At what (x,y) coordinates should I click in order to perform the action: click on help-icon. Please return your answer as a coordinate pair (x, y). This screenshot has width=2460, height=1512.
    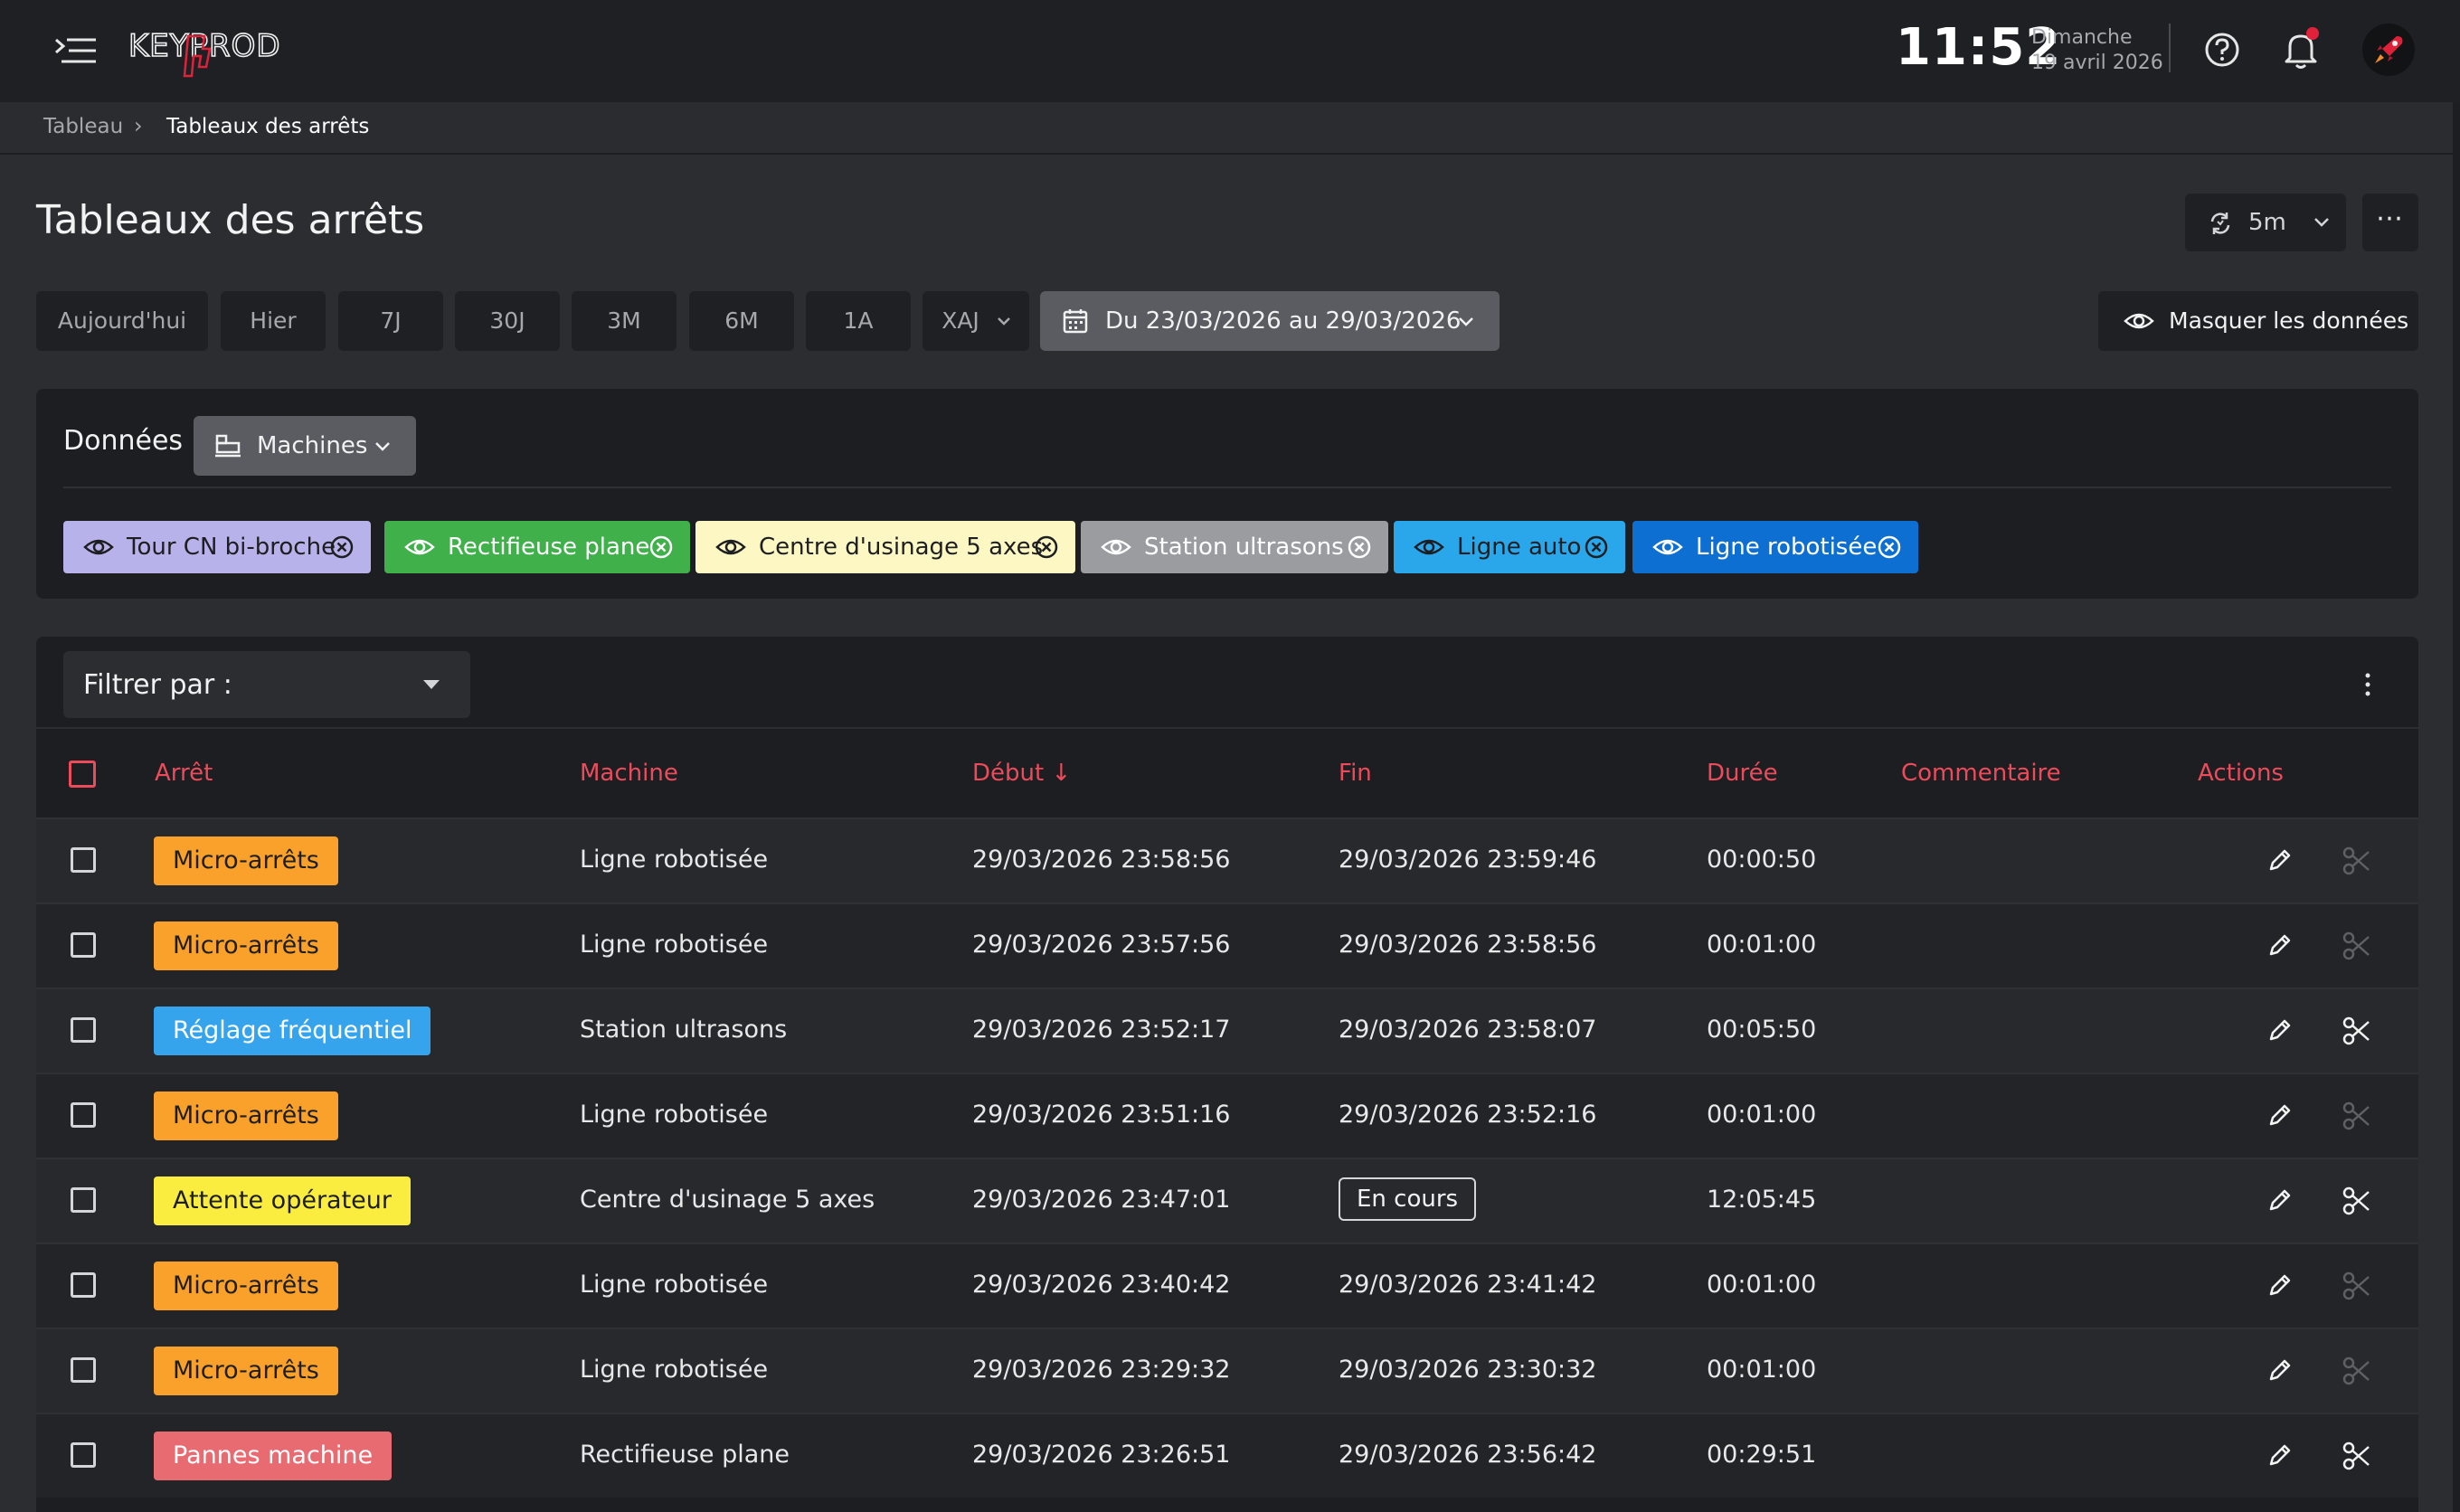
    Looking at the image, I should click on (2222, 50).